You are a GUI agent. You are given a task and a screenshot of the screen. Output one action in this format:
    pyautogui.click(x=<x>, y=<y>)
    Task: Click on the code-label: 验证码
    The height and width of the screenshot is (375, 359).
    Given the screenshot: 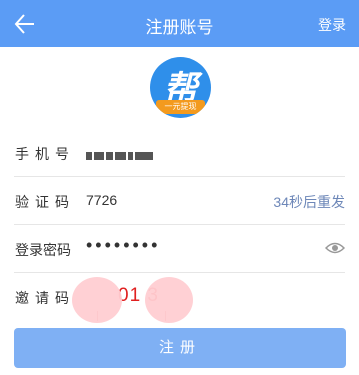 What is the action you would take?
    pyautogui.click(x=45, y=202)
    